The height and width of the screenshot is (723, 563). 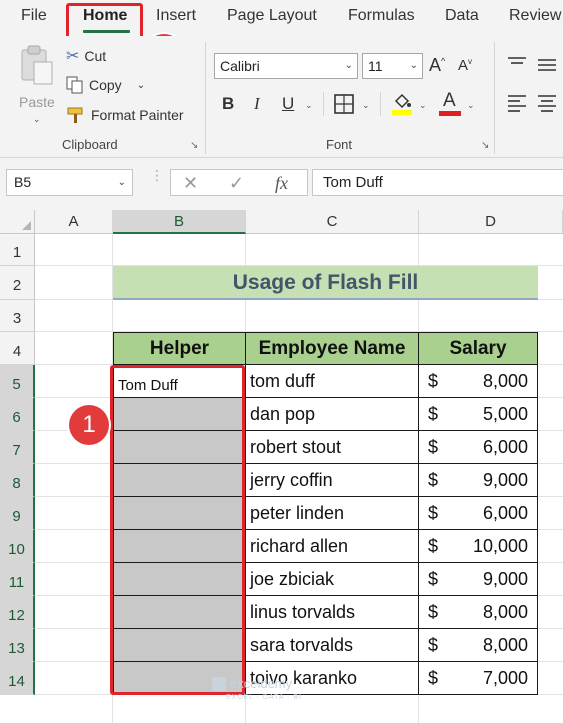 I want to click on tab-file: File, so click(x=34, y=16).